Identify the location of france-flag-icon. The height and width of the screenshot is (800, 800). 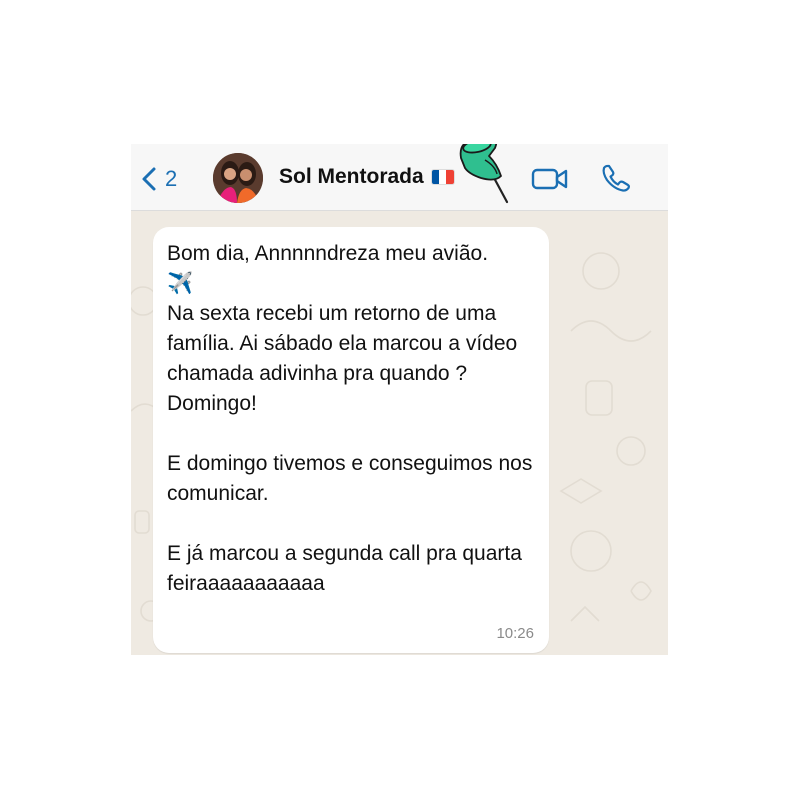
(442, 177).